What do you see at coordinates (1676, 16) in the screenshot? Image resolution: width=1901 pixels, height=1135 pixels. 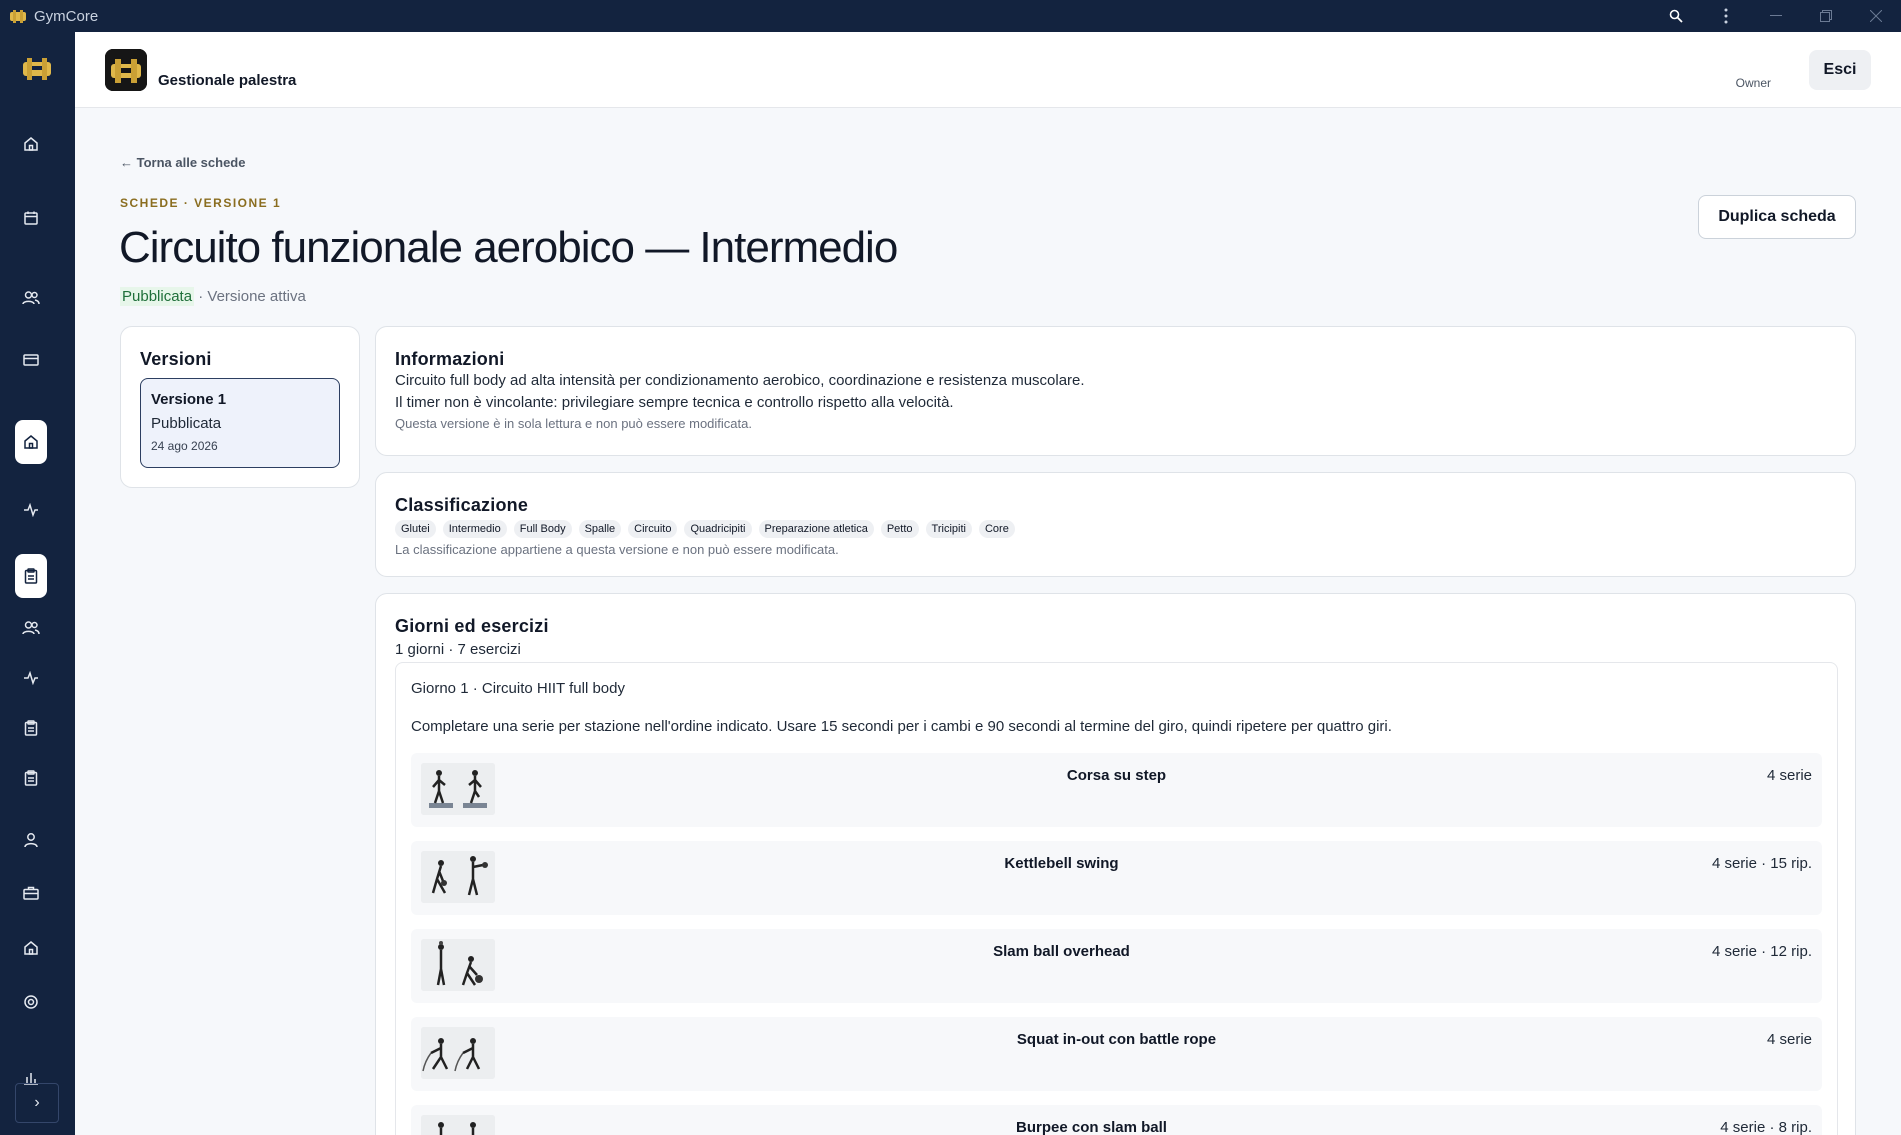 I see `search-icon` at bounding box center [1676, 16].